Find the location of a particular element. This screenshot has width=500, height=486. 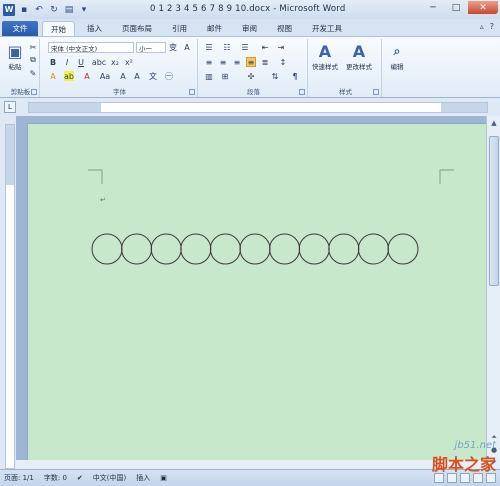

tab-file: 文件 is located at coordinates (20, 28).